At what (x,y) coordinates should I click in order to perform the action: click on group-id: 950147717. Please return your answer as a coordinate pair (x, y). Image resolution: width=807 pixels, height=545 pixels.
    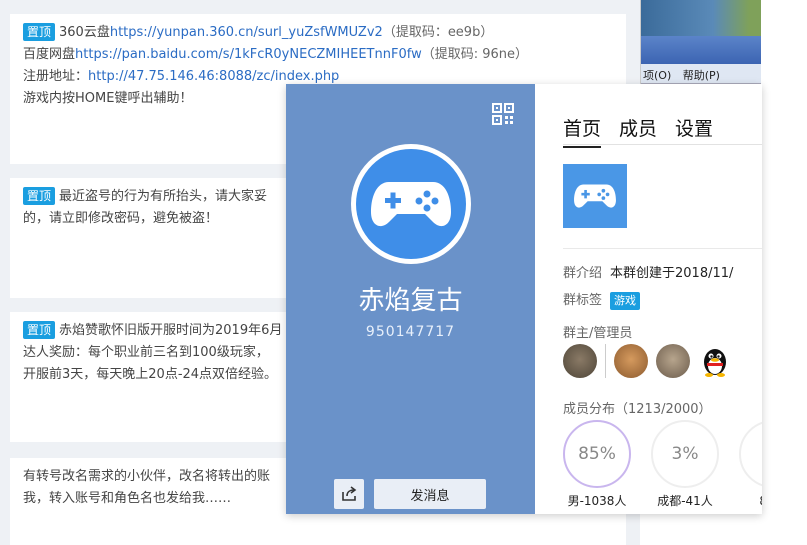
    Looking at the image, I should click on (410, 332).